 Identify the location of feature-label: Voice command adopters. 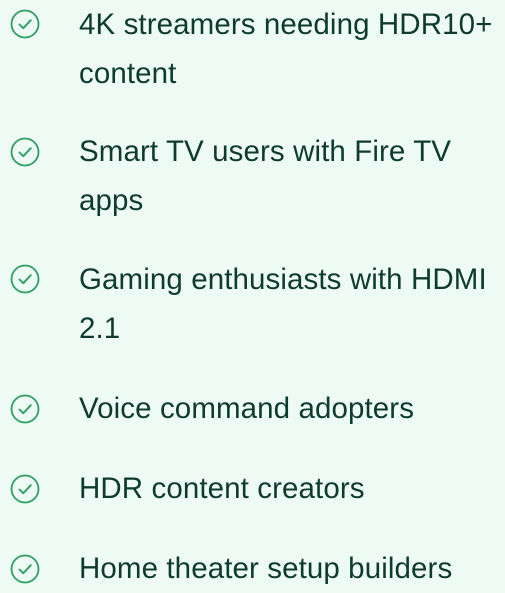
(247, 408).